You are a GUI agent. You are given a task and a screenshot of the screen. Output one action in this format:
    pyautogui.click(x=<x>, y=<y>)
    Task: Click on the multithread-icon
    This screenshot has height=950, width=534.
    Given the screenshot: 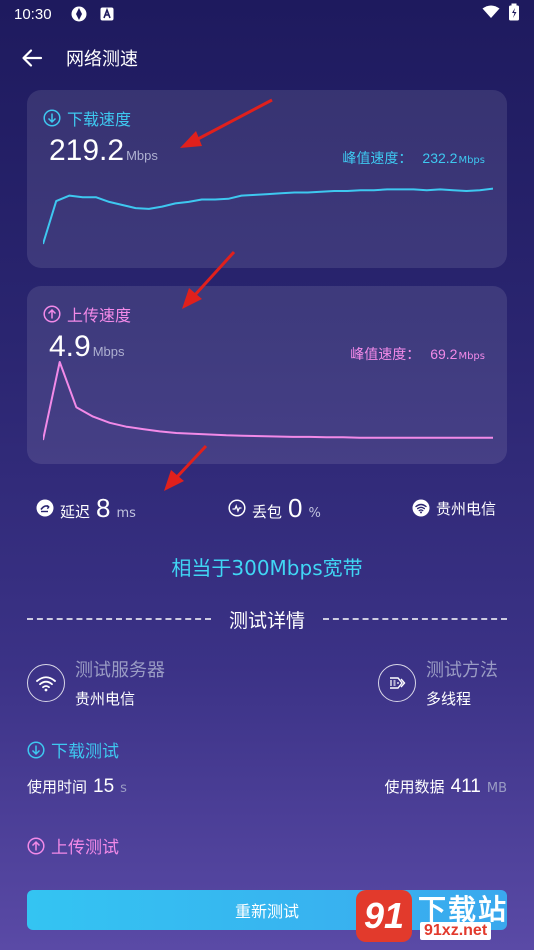 What is the action you would take?
    pyautogui.click(x=398, y=682)
    